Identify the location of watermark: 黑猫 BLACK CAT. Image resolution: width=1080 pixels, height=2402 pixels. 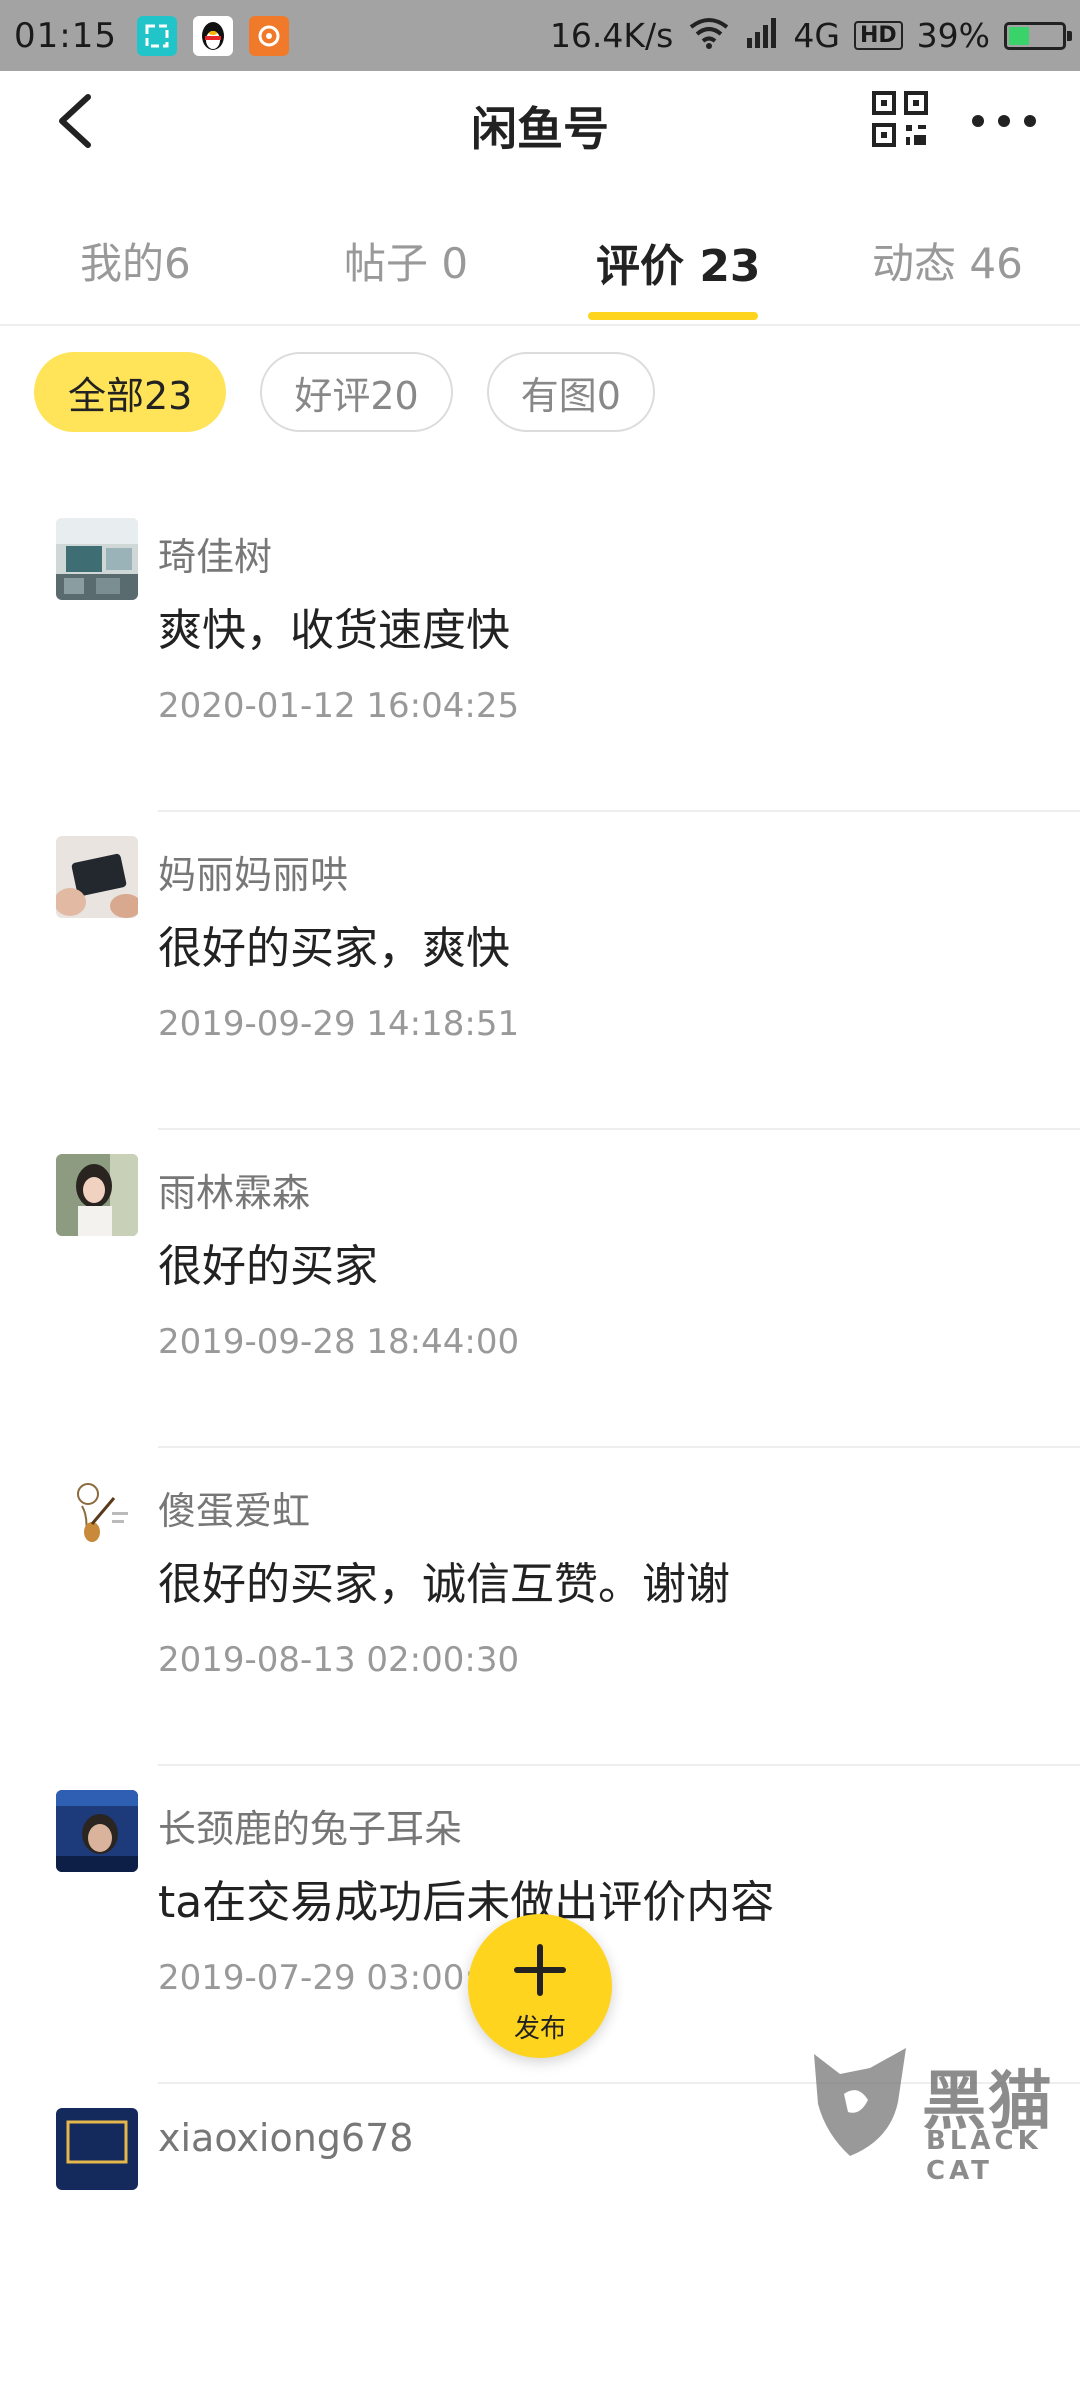
(945, 2115).